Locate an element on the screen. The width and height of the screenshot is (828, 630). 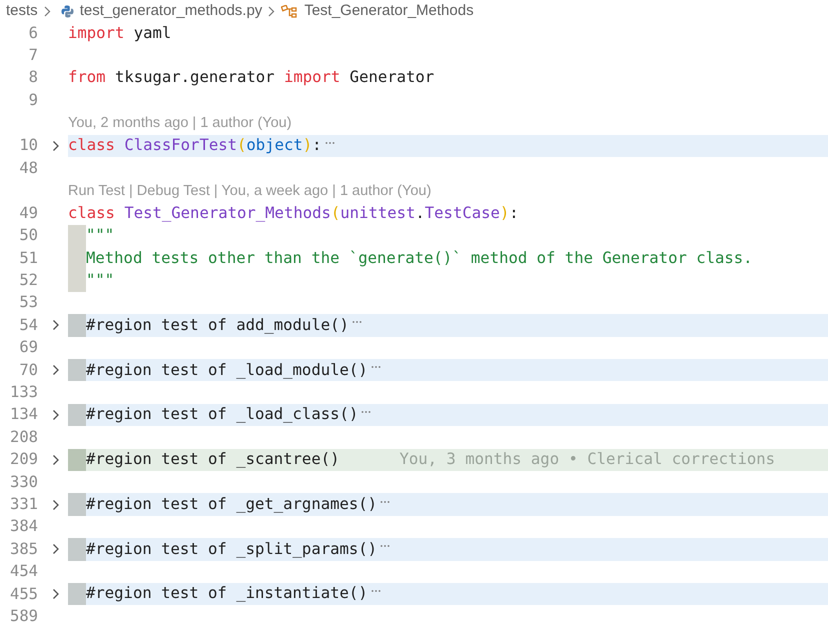
python-icon is located at coordinates (67, 11).